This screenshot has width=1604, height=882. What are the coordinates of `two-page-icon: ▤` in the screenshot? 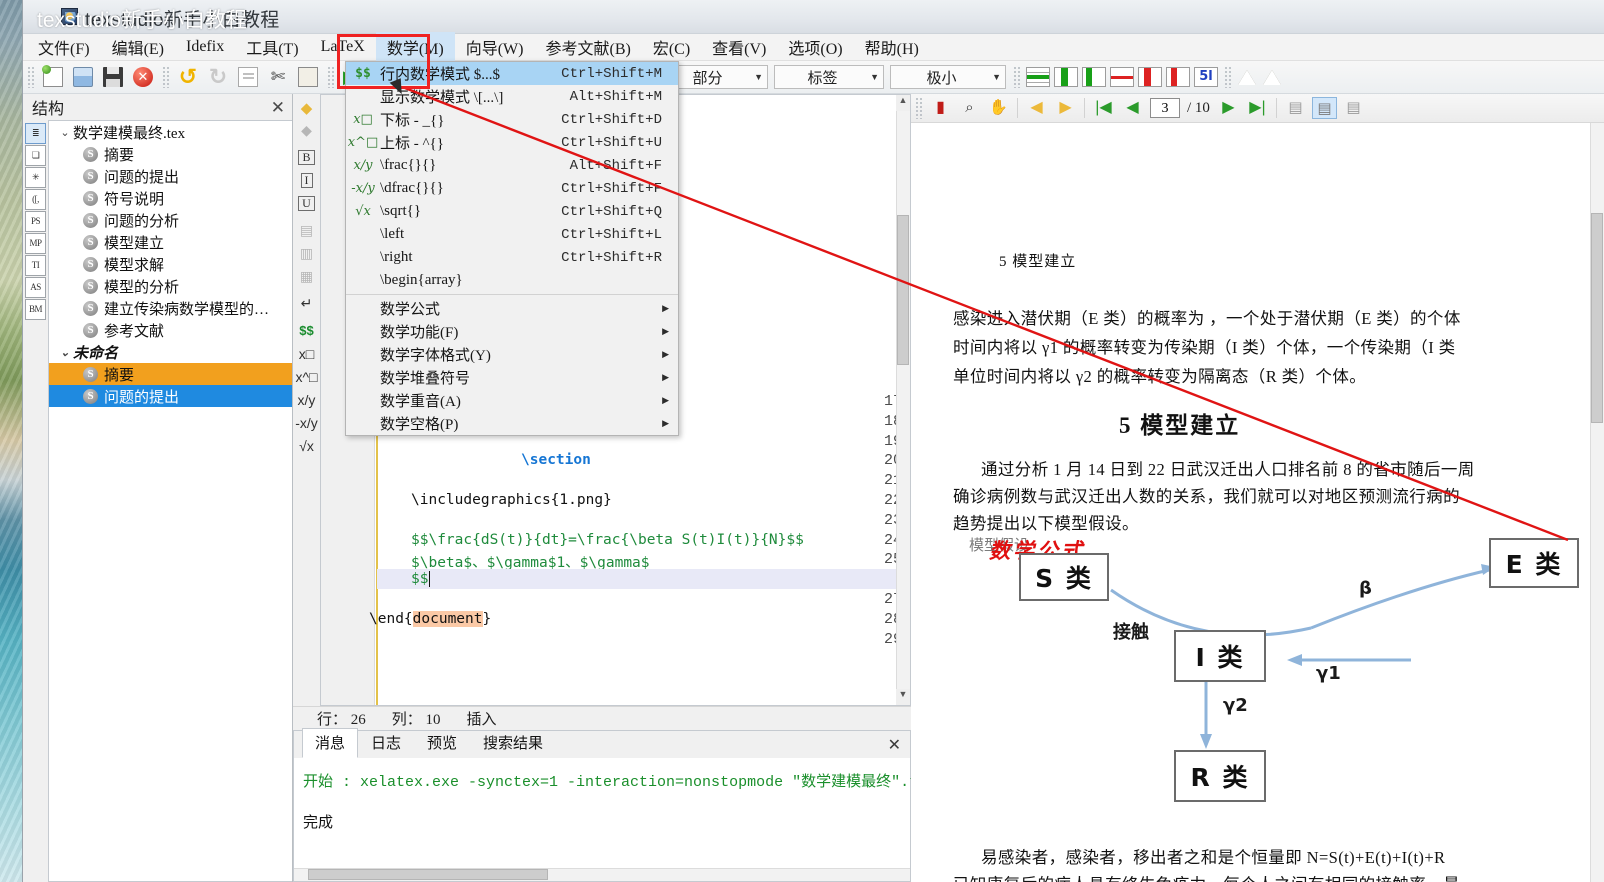 It's located at (1353, 108).